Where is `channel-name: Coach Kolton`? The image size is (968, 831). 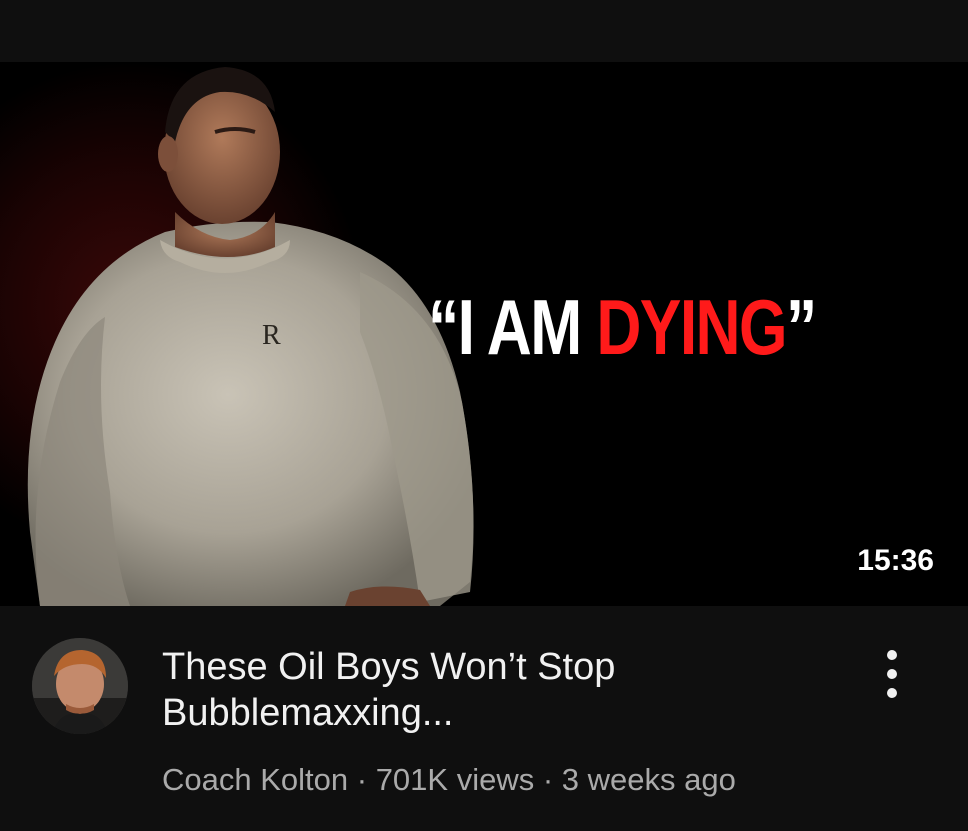 channel-name: Coach Kolton is located at coordinates (255, 779).